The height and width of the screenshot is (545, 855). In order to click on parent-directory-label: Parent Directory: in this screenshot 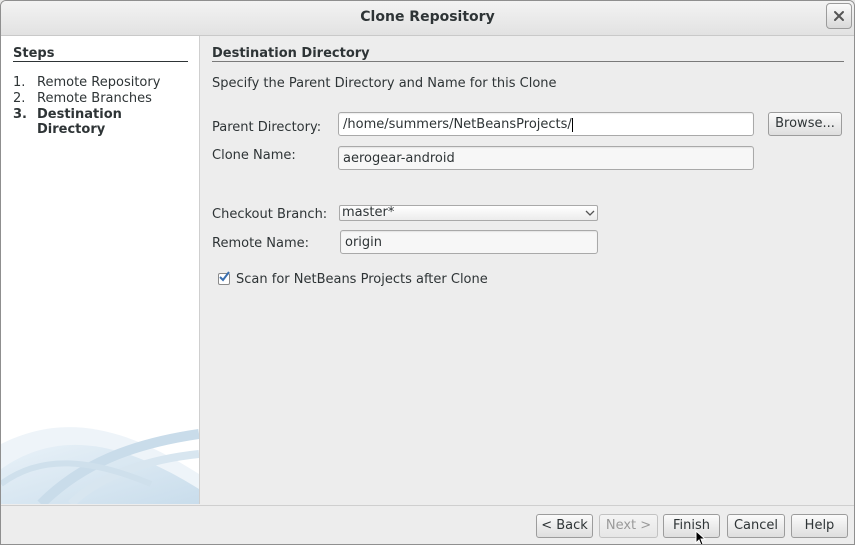, I will do `click(267, 127)`.